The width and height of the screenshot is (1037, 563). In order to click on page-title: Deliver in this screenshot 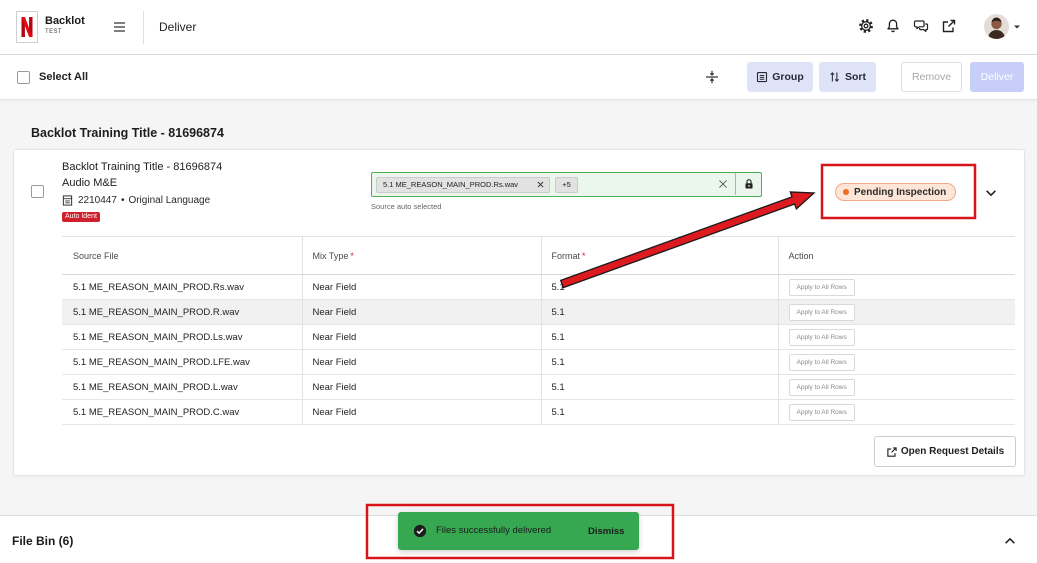, I will do `click(178, 27)`.